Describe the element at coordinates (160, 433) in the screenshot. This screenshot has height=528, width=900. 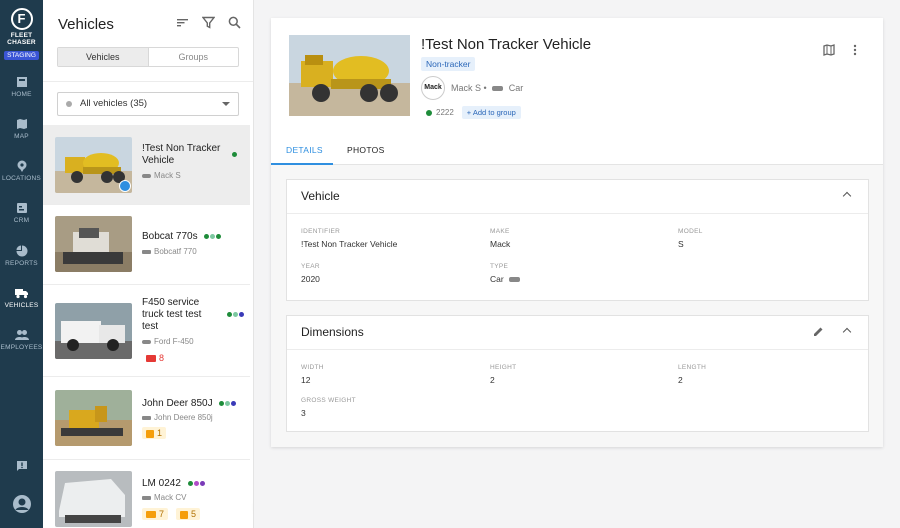
I see `maintenance-count: 1` at that location.